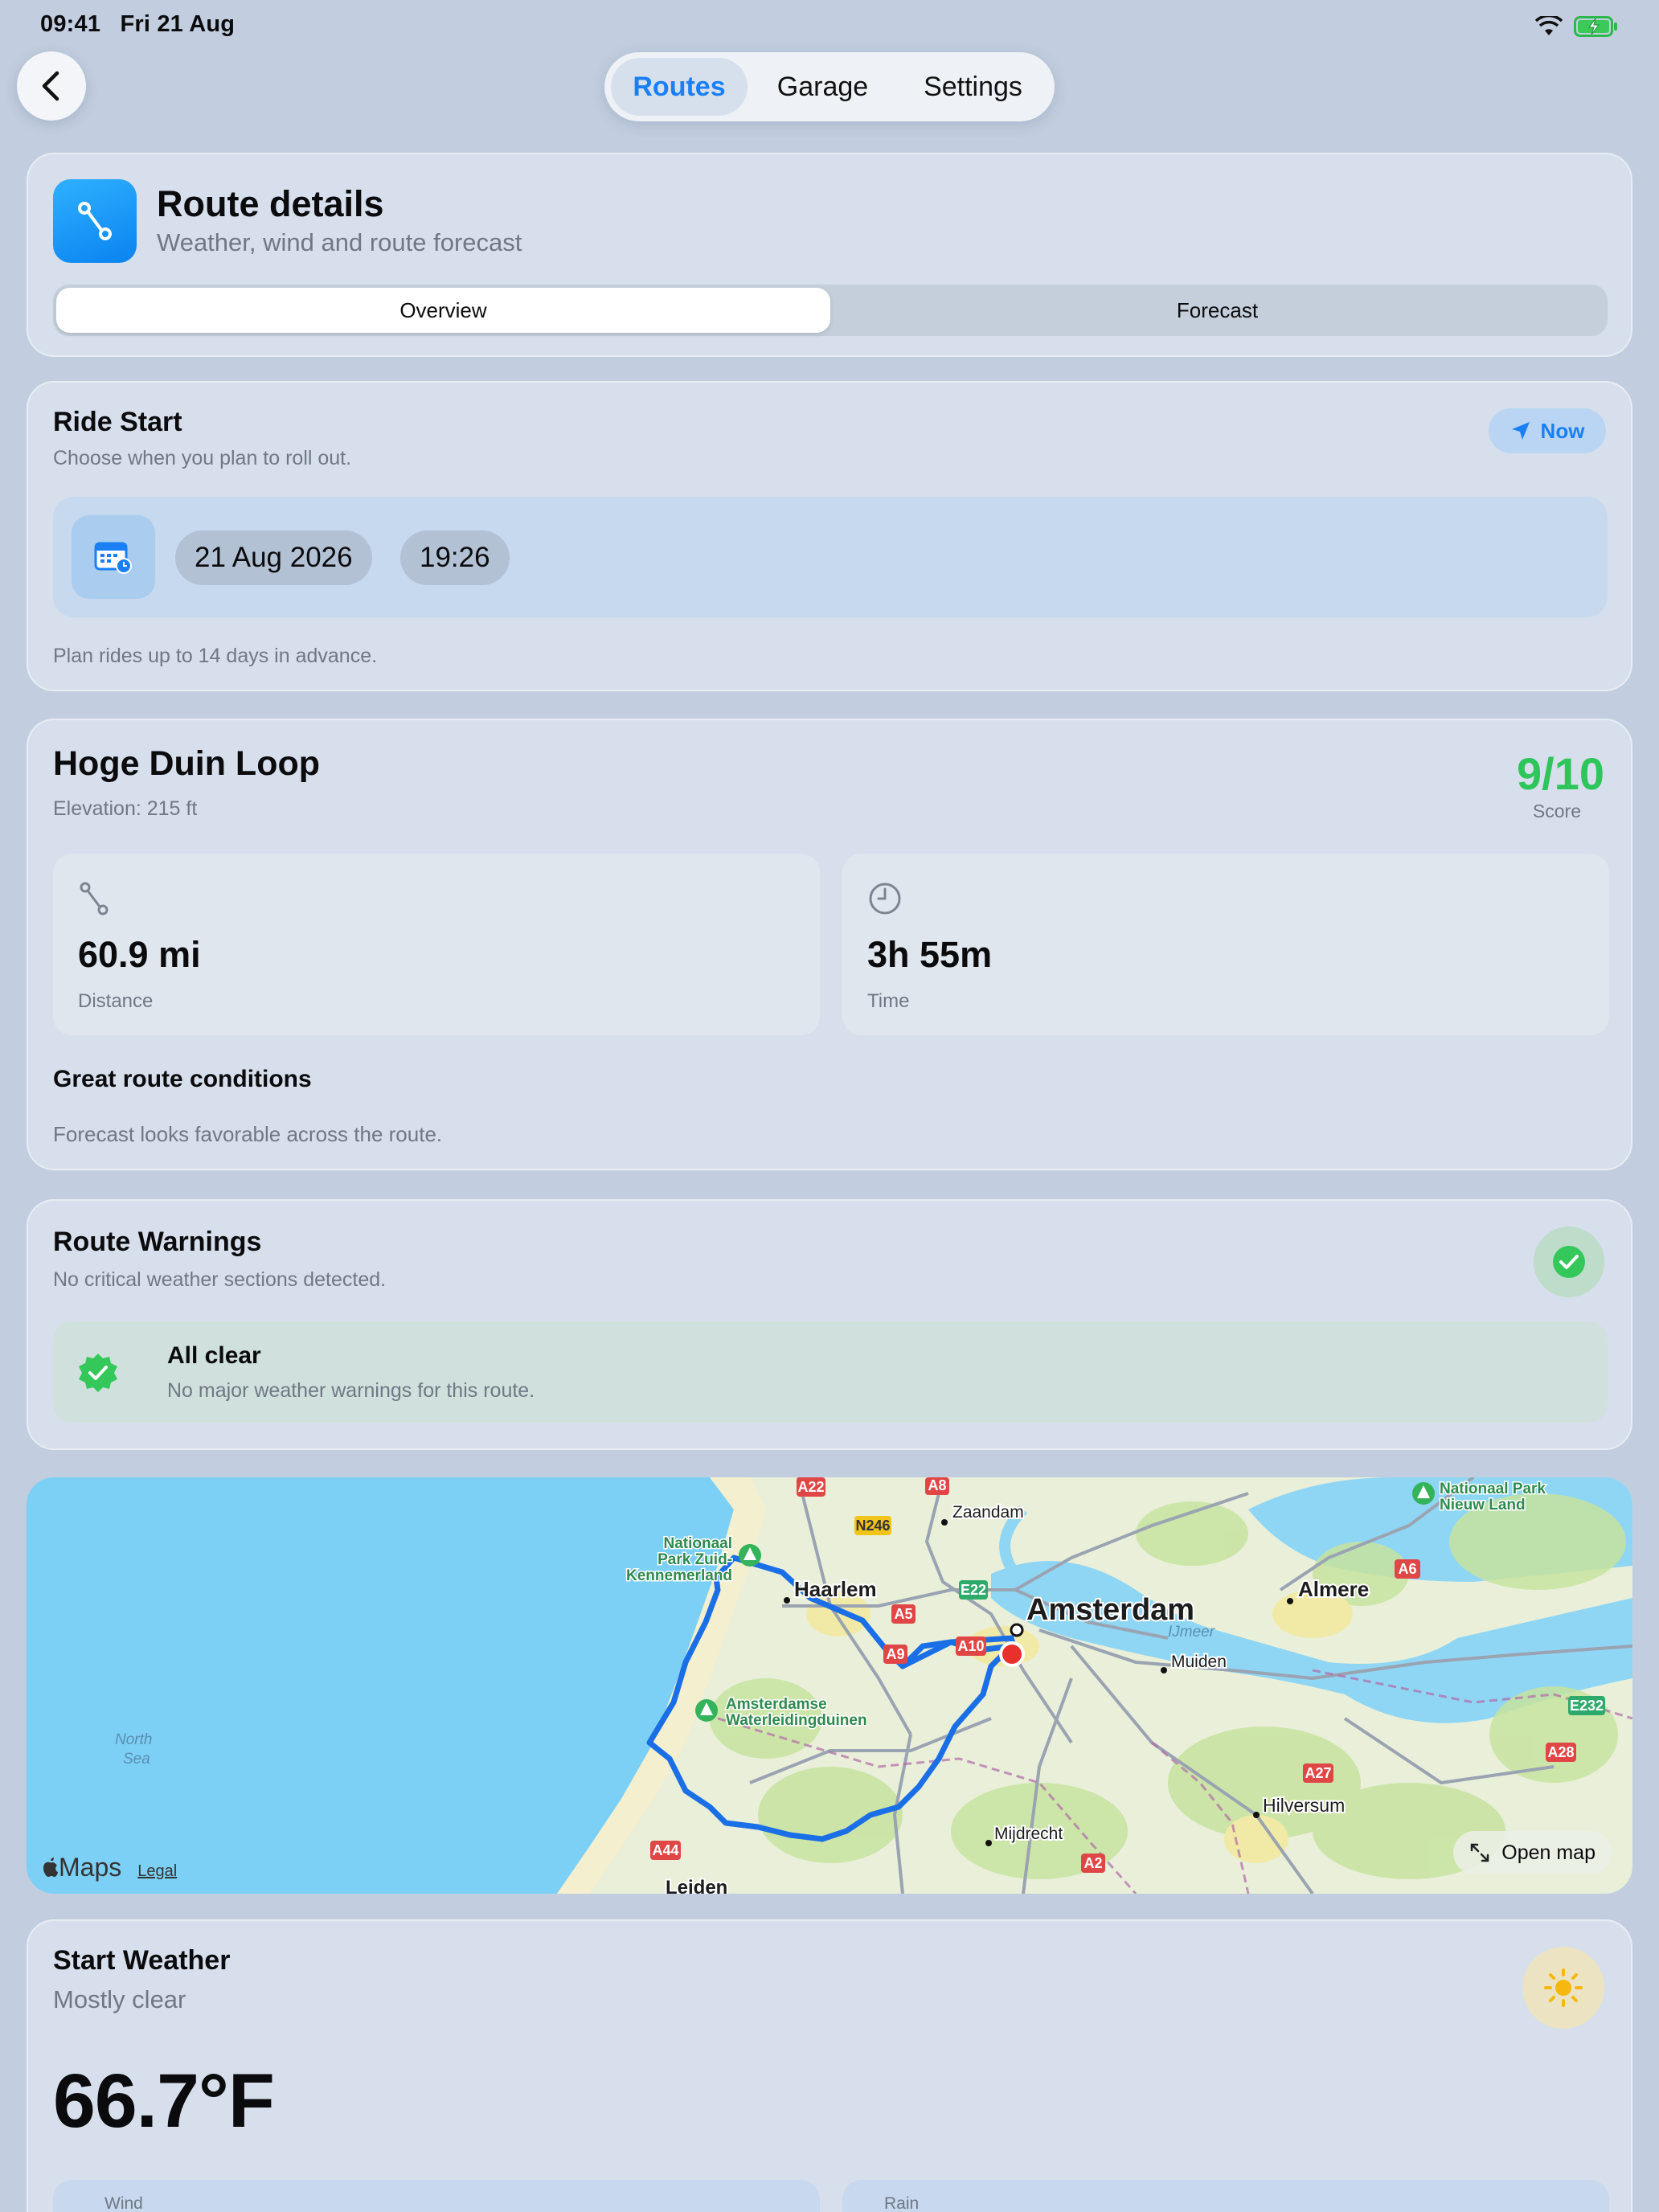 The image size is (1659, 2212). Describe the element at coordinates (443, 310) in the screenshot. I see `segment-overview: Overview` at that location.